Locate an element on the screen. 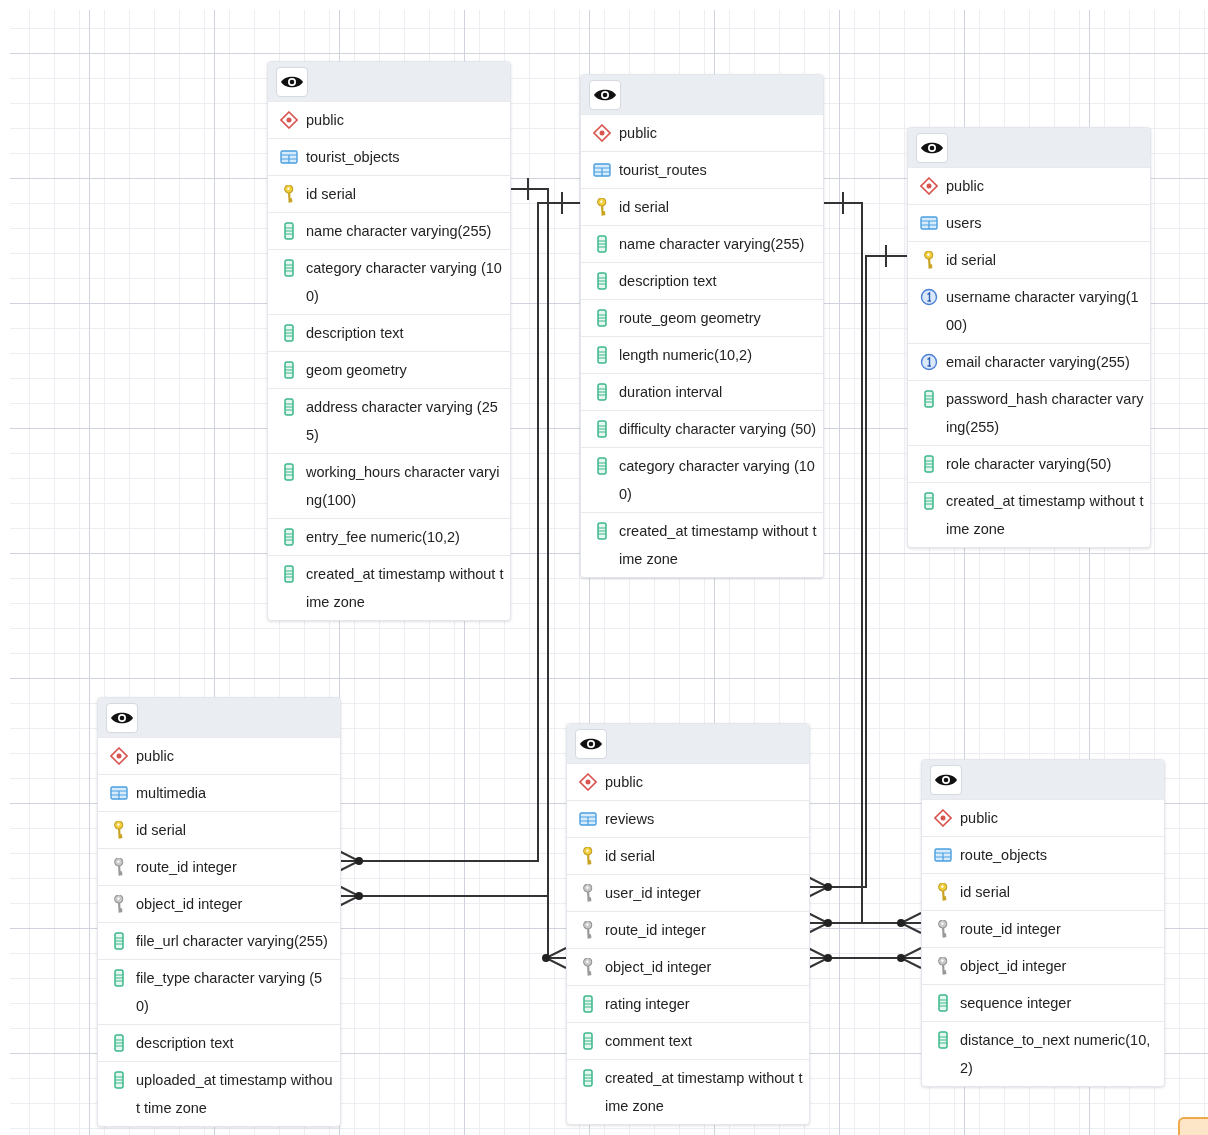  column-label: difficulty character varying (50) is located at coordinates (718, 429).